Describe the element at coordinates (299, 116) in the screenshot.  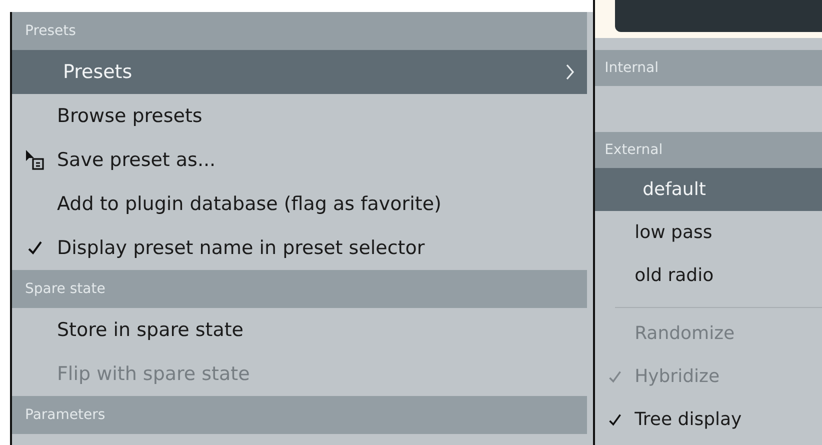
I see `menu-item: Browse presets` at that location.